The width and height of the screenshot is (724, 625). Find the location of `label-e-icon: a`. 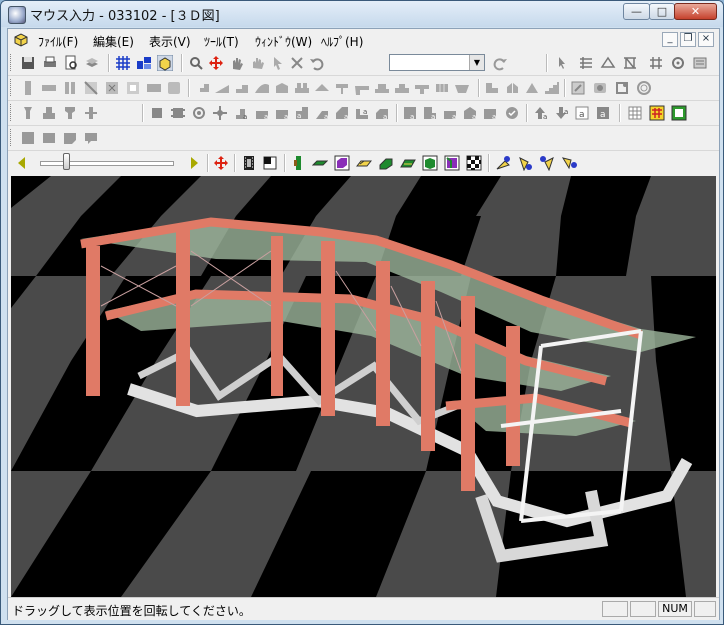

label-e-icon: a is located at coordinates (322, 113).